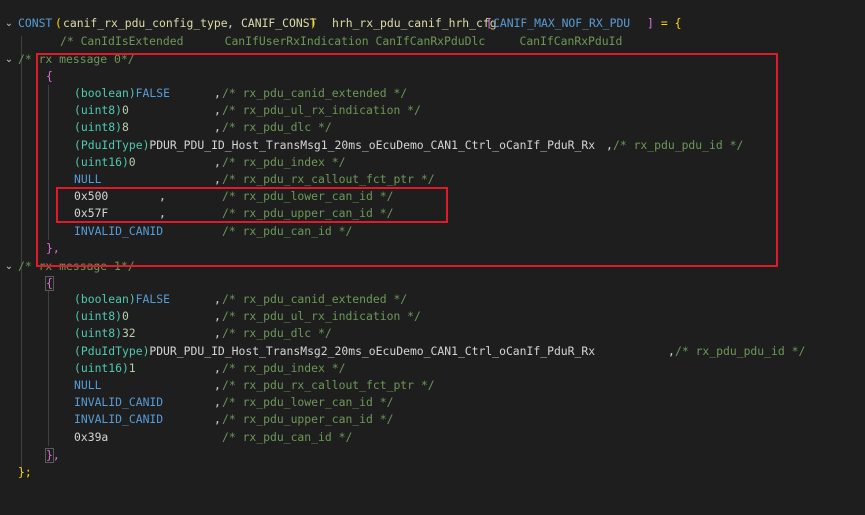  Describe the element at coordinates (432, 368) in the screenshot. I see `code-line-field: (uint16) 1,/* rx_pdu_index */` at that location.